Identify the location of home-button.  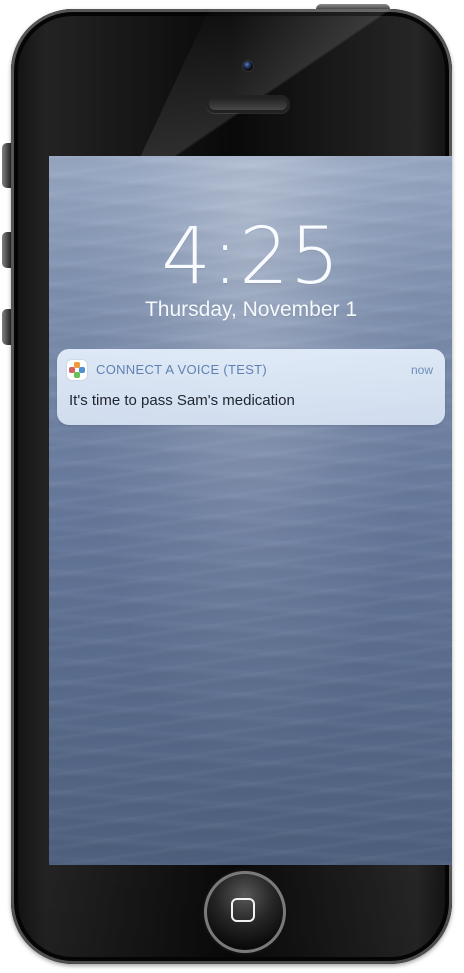
(245, 912).